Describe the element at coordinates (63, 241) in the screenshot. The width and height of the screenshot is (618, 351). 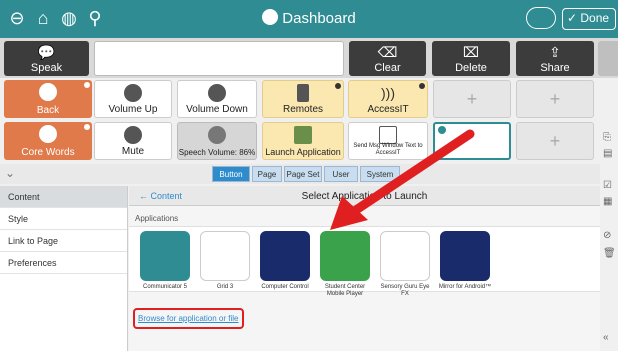
I see `menu-item-link-to-page: Link to Page` at that location.